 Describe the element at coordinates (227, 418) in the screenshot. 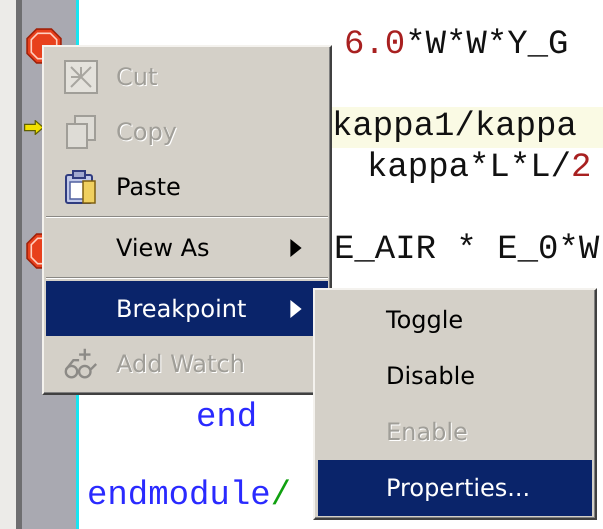

I see `code-line: end` at that location.